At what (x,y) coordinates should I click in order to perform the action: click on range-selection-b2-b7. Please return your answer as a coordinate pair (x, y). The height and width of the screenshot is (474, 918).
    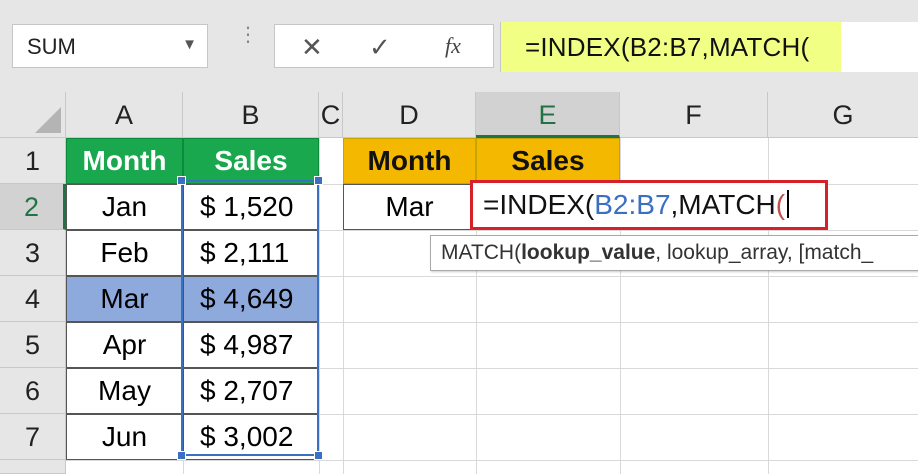
    Looking at the image, I should click on (250, 318).